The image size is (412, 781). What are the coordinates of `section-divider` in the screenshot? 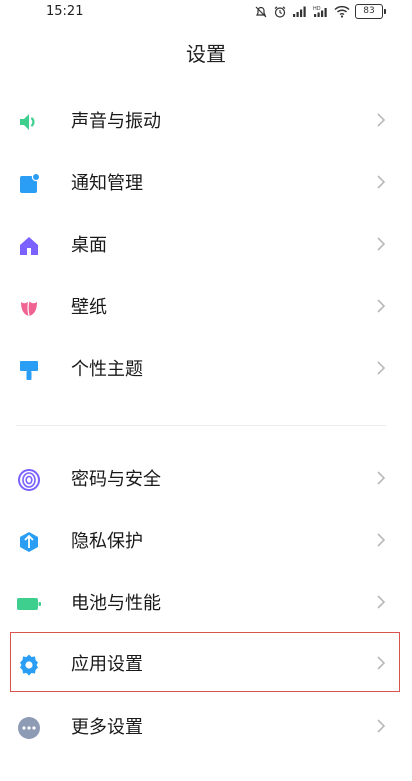 It's located at (201, 425).